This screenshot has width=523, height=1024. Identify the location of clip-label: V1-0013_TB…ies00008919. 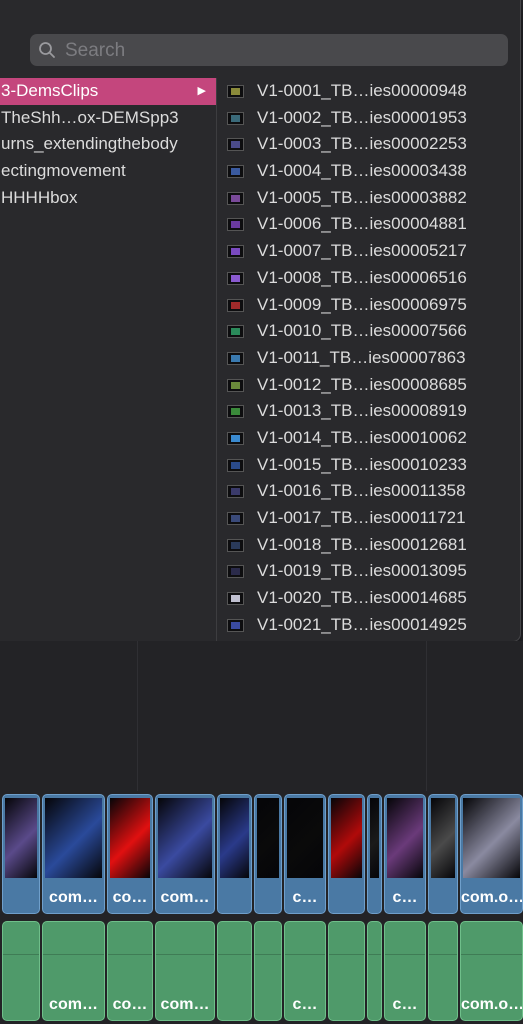
(362, 411).